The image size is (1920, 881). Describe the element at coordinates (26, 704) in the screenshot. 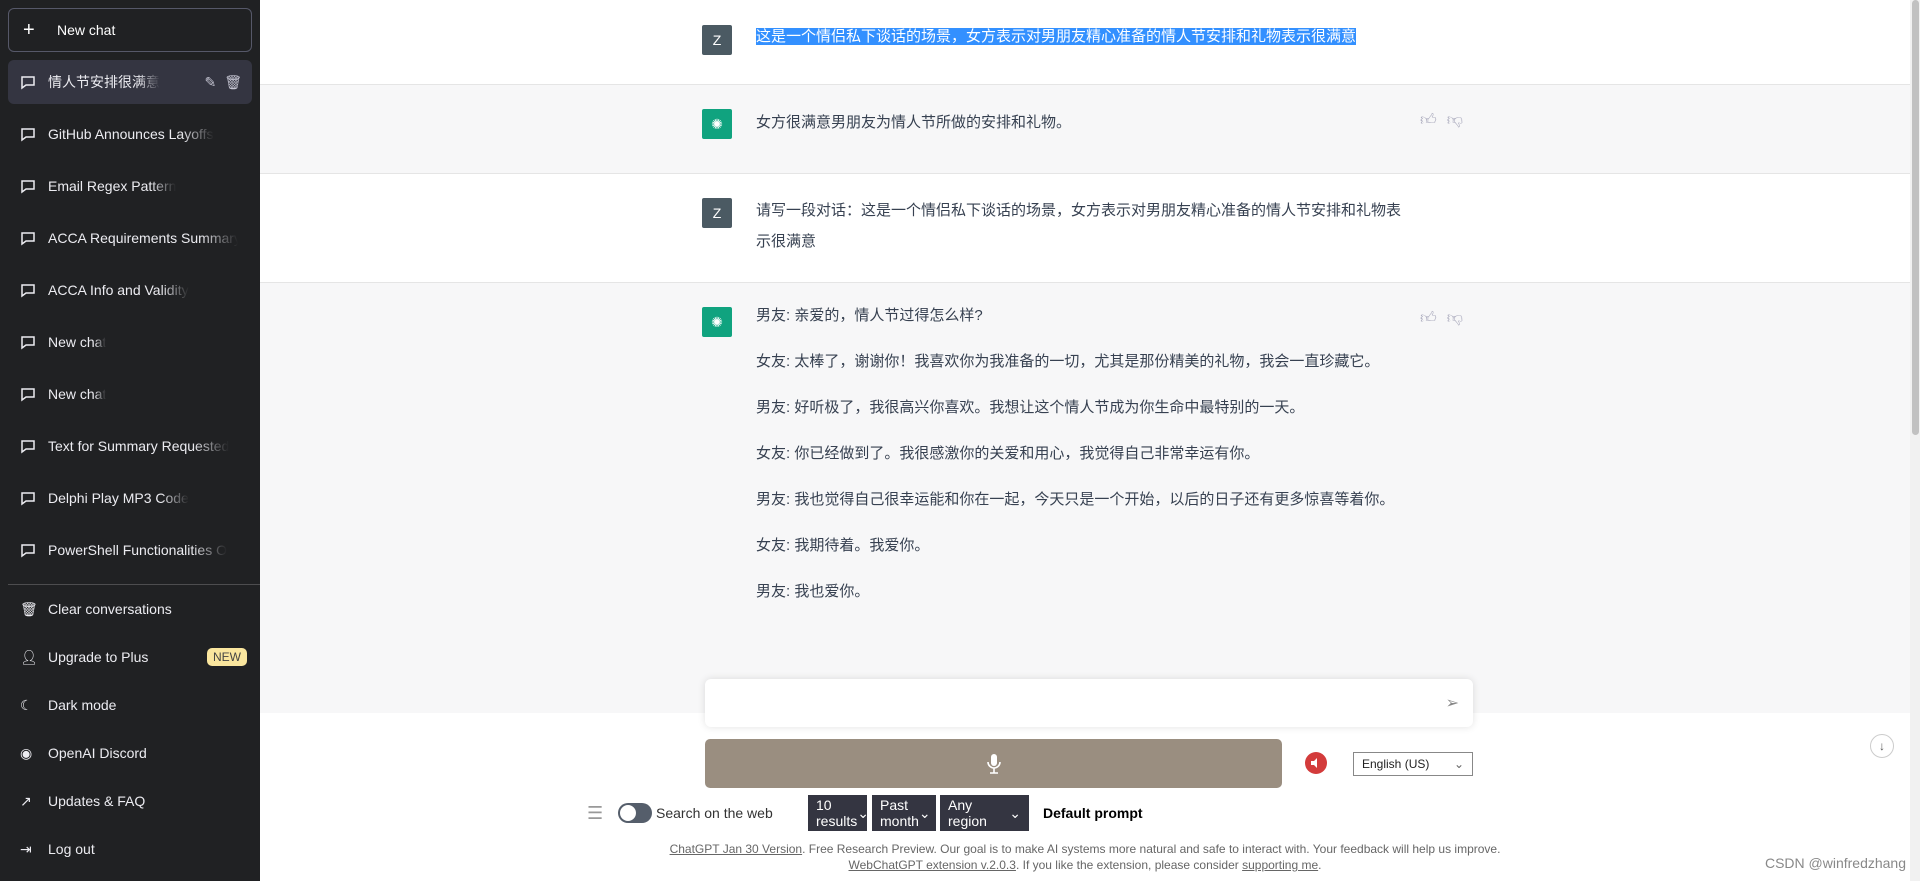

I see `moon-icon: ☾` at that location.